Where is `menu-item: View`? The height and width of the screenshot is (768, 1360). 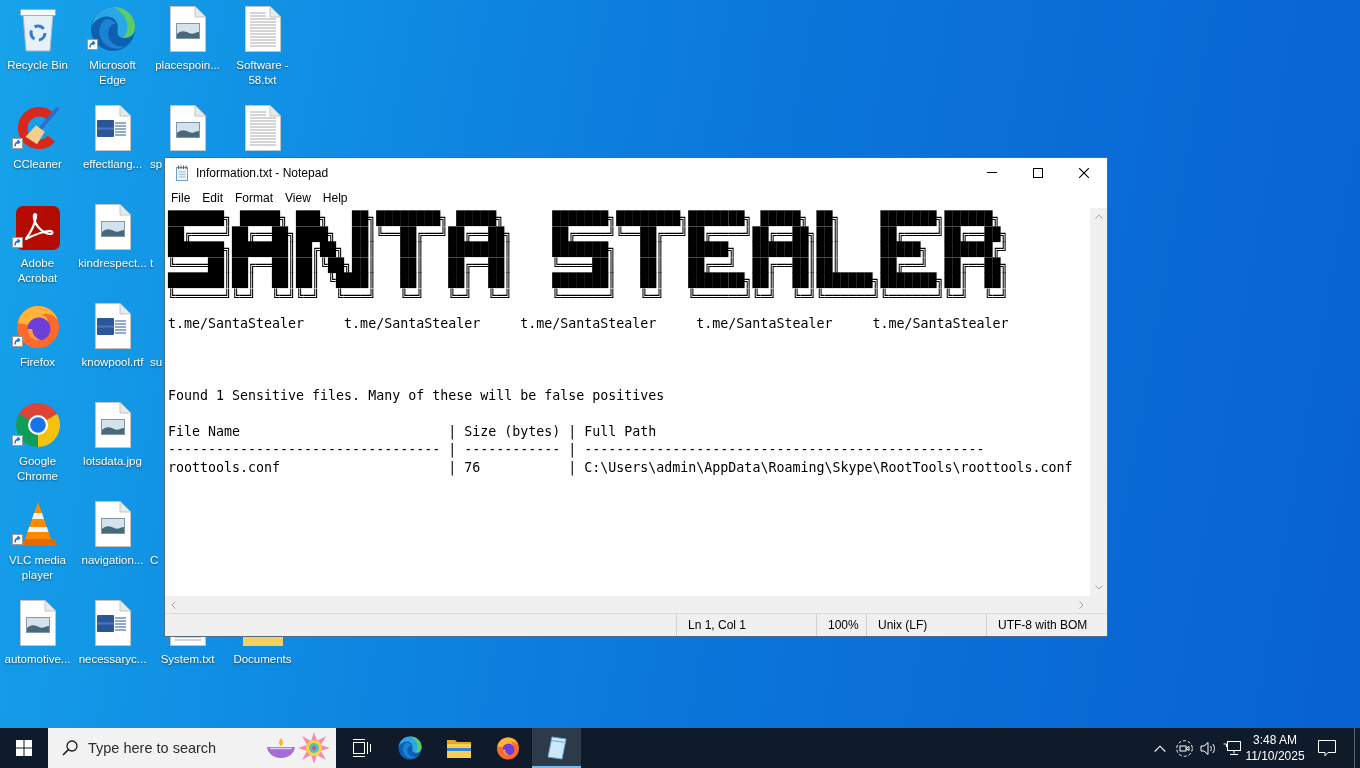 menu-item: View is located at coordinates (298, 197).